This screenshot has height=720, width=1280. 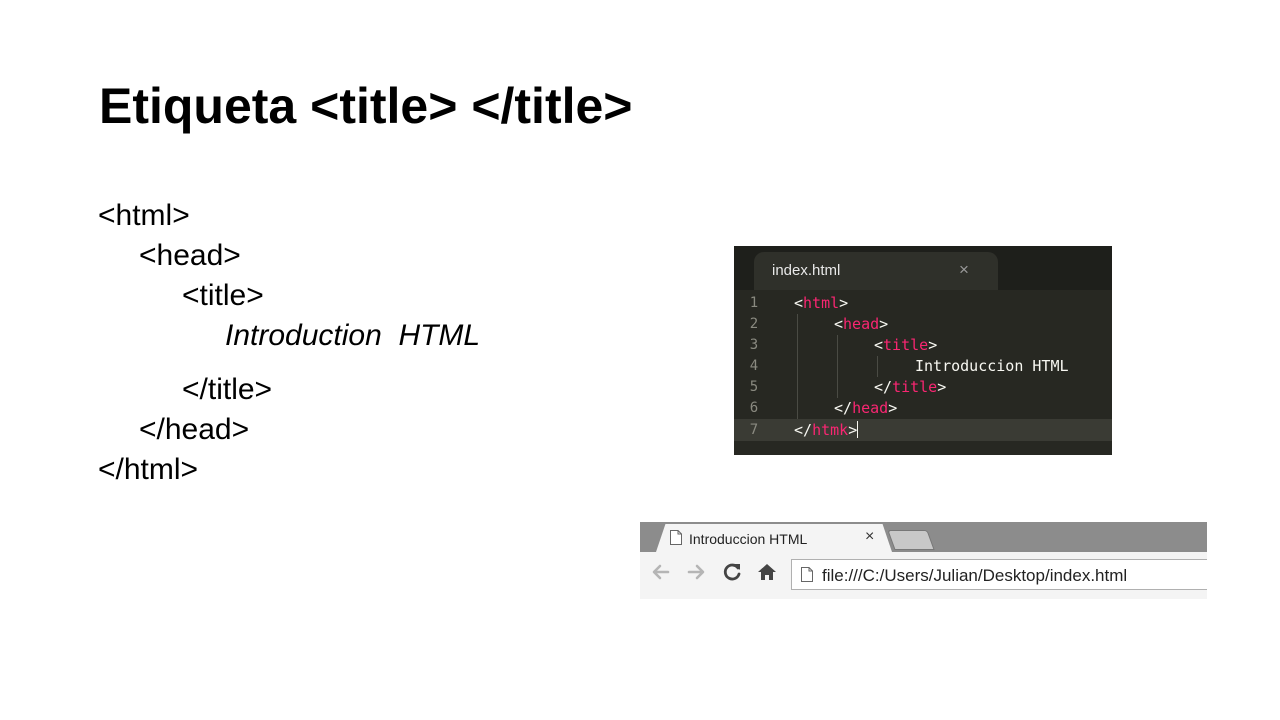 I want to click on editor-code-line: <head>, so click(x=861, y=324).